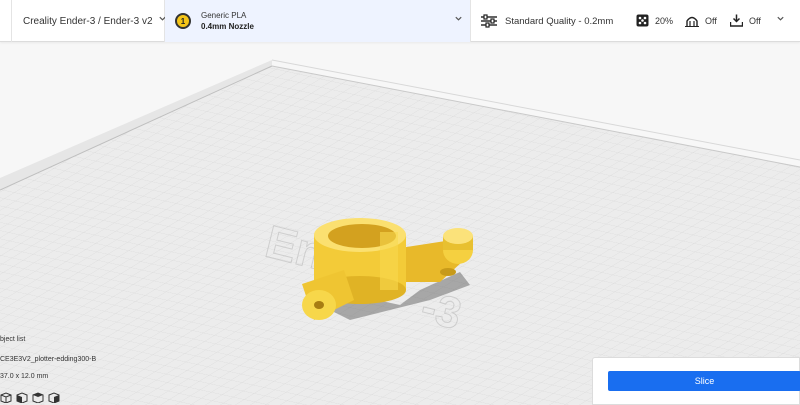  I want to click on view-3d-icon, so click(6, 397).